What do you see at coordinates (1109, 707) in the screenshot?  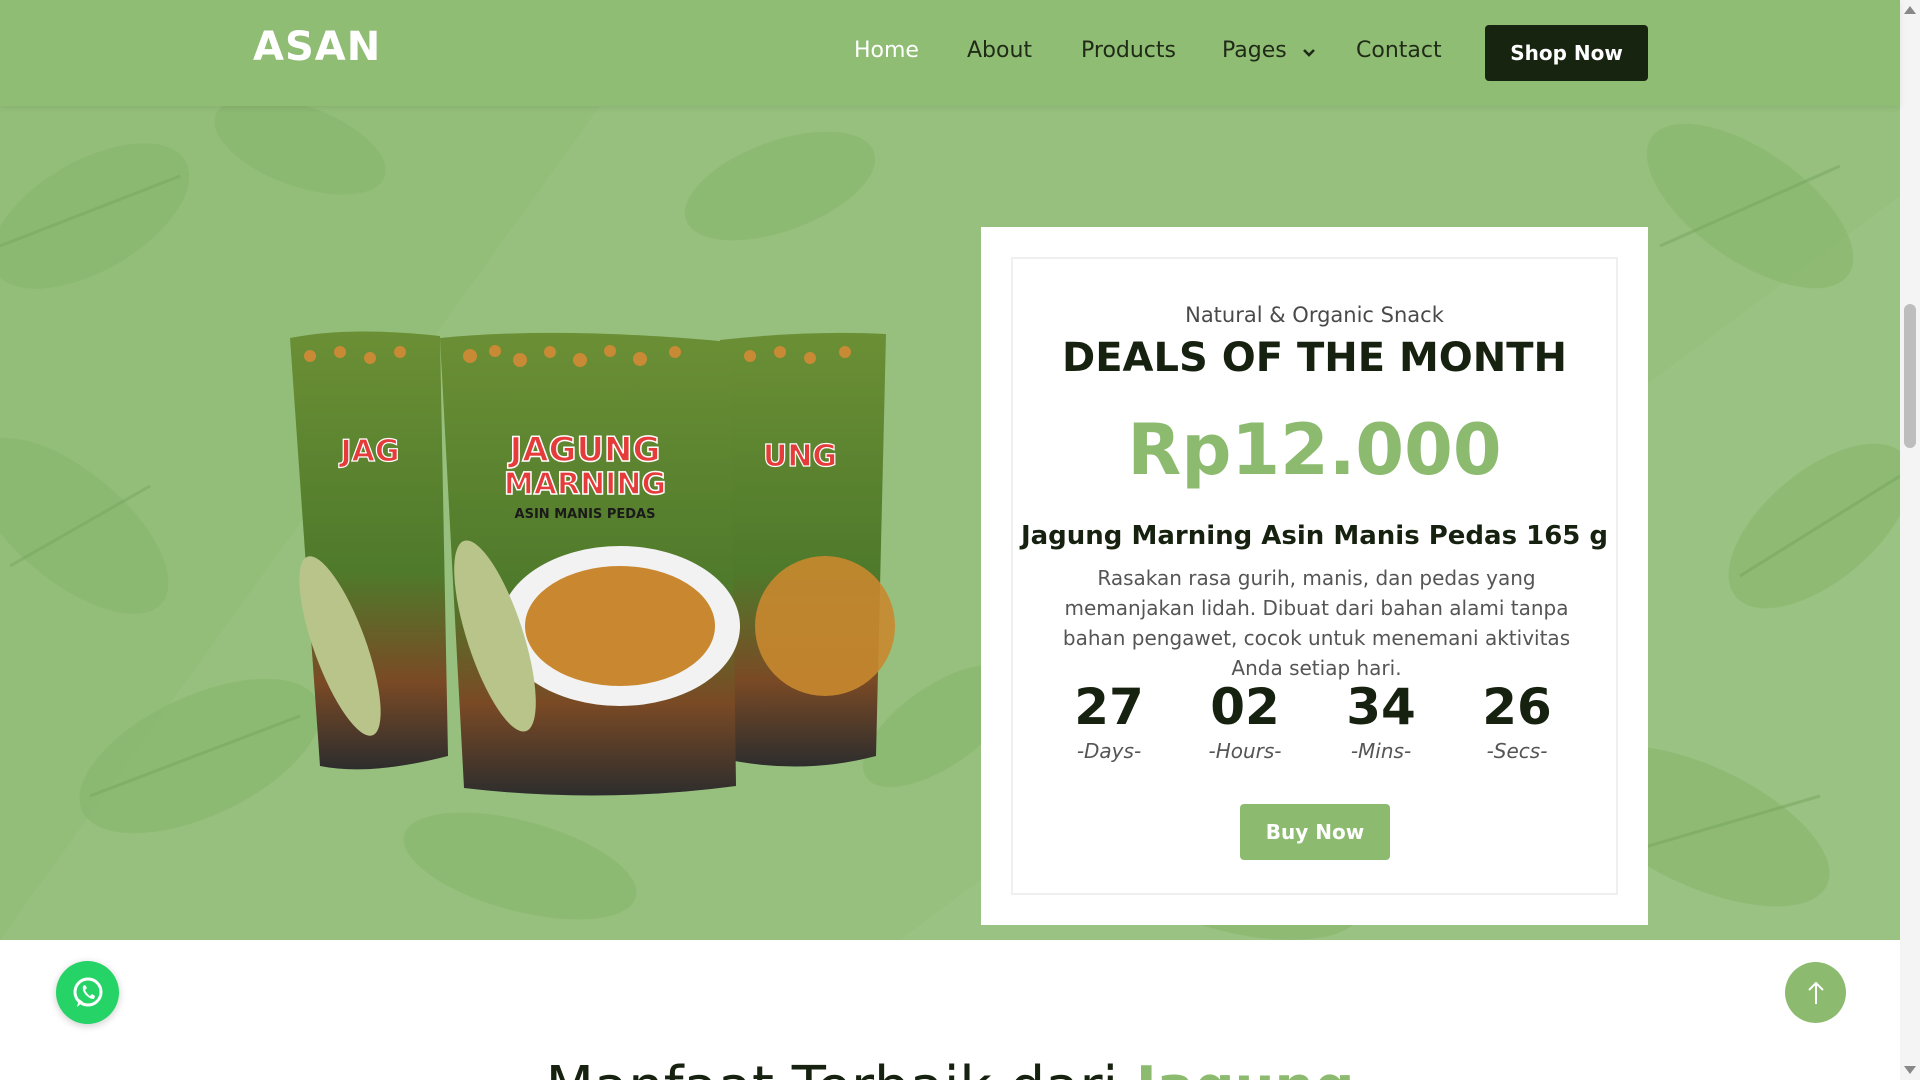 I see `countdown-days-value: 27` at bounding box center [1109, 707].